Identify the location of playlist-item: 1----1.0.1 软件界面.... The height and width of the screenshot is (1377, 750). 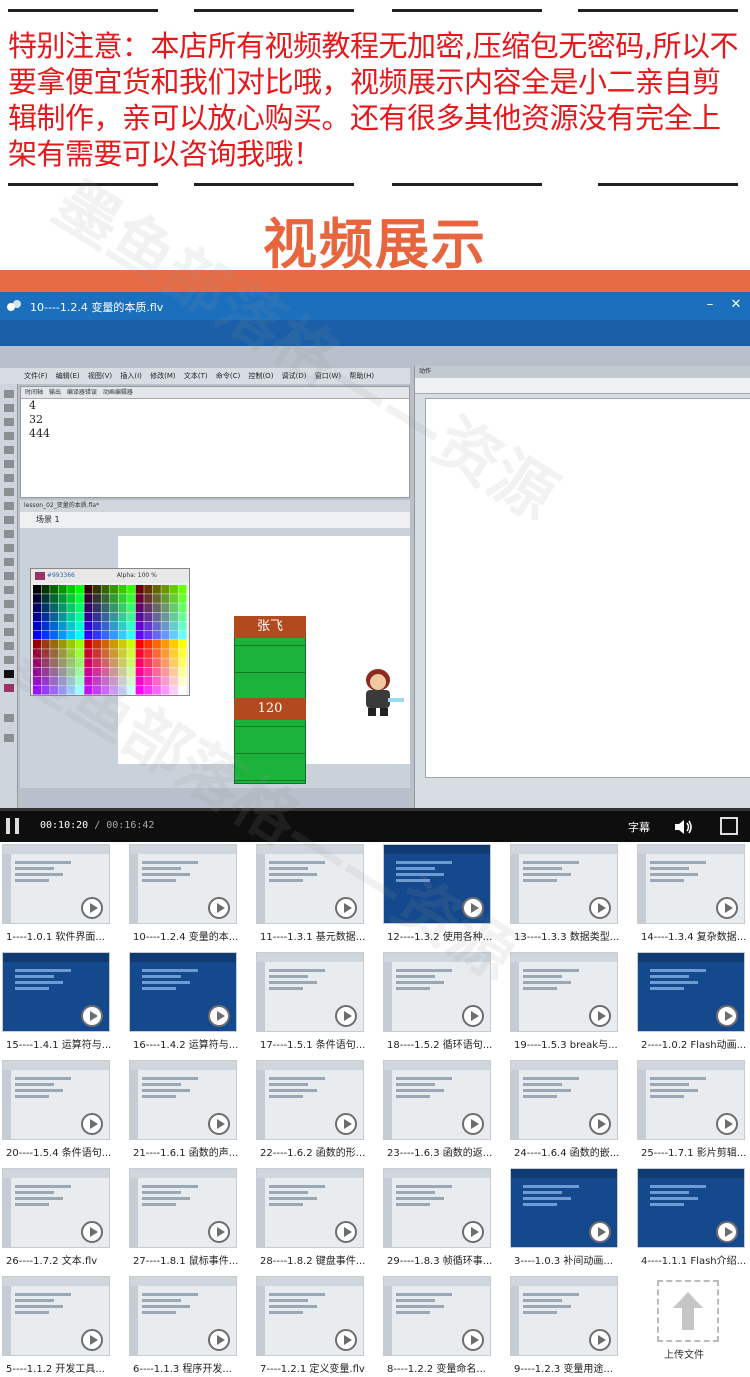
(62, 896).